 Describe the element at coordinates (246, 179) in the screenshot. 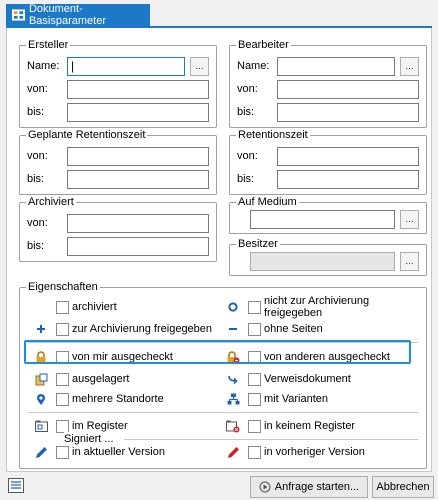

I see `retention-bis-label: bis:` at that location.